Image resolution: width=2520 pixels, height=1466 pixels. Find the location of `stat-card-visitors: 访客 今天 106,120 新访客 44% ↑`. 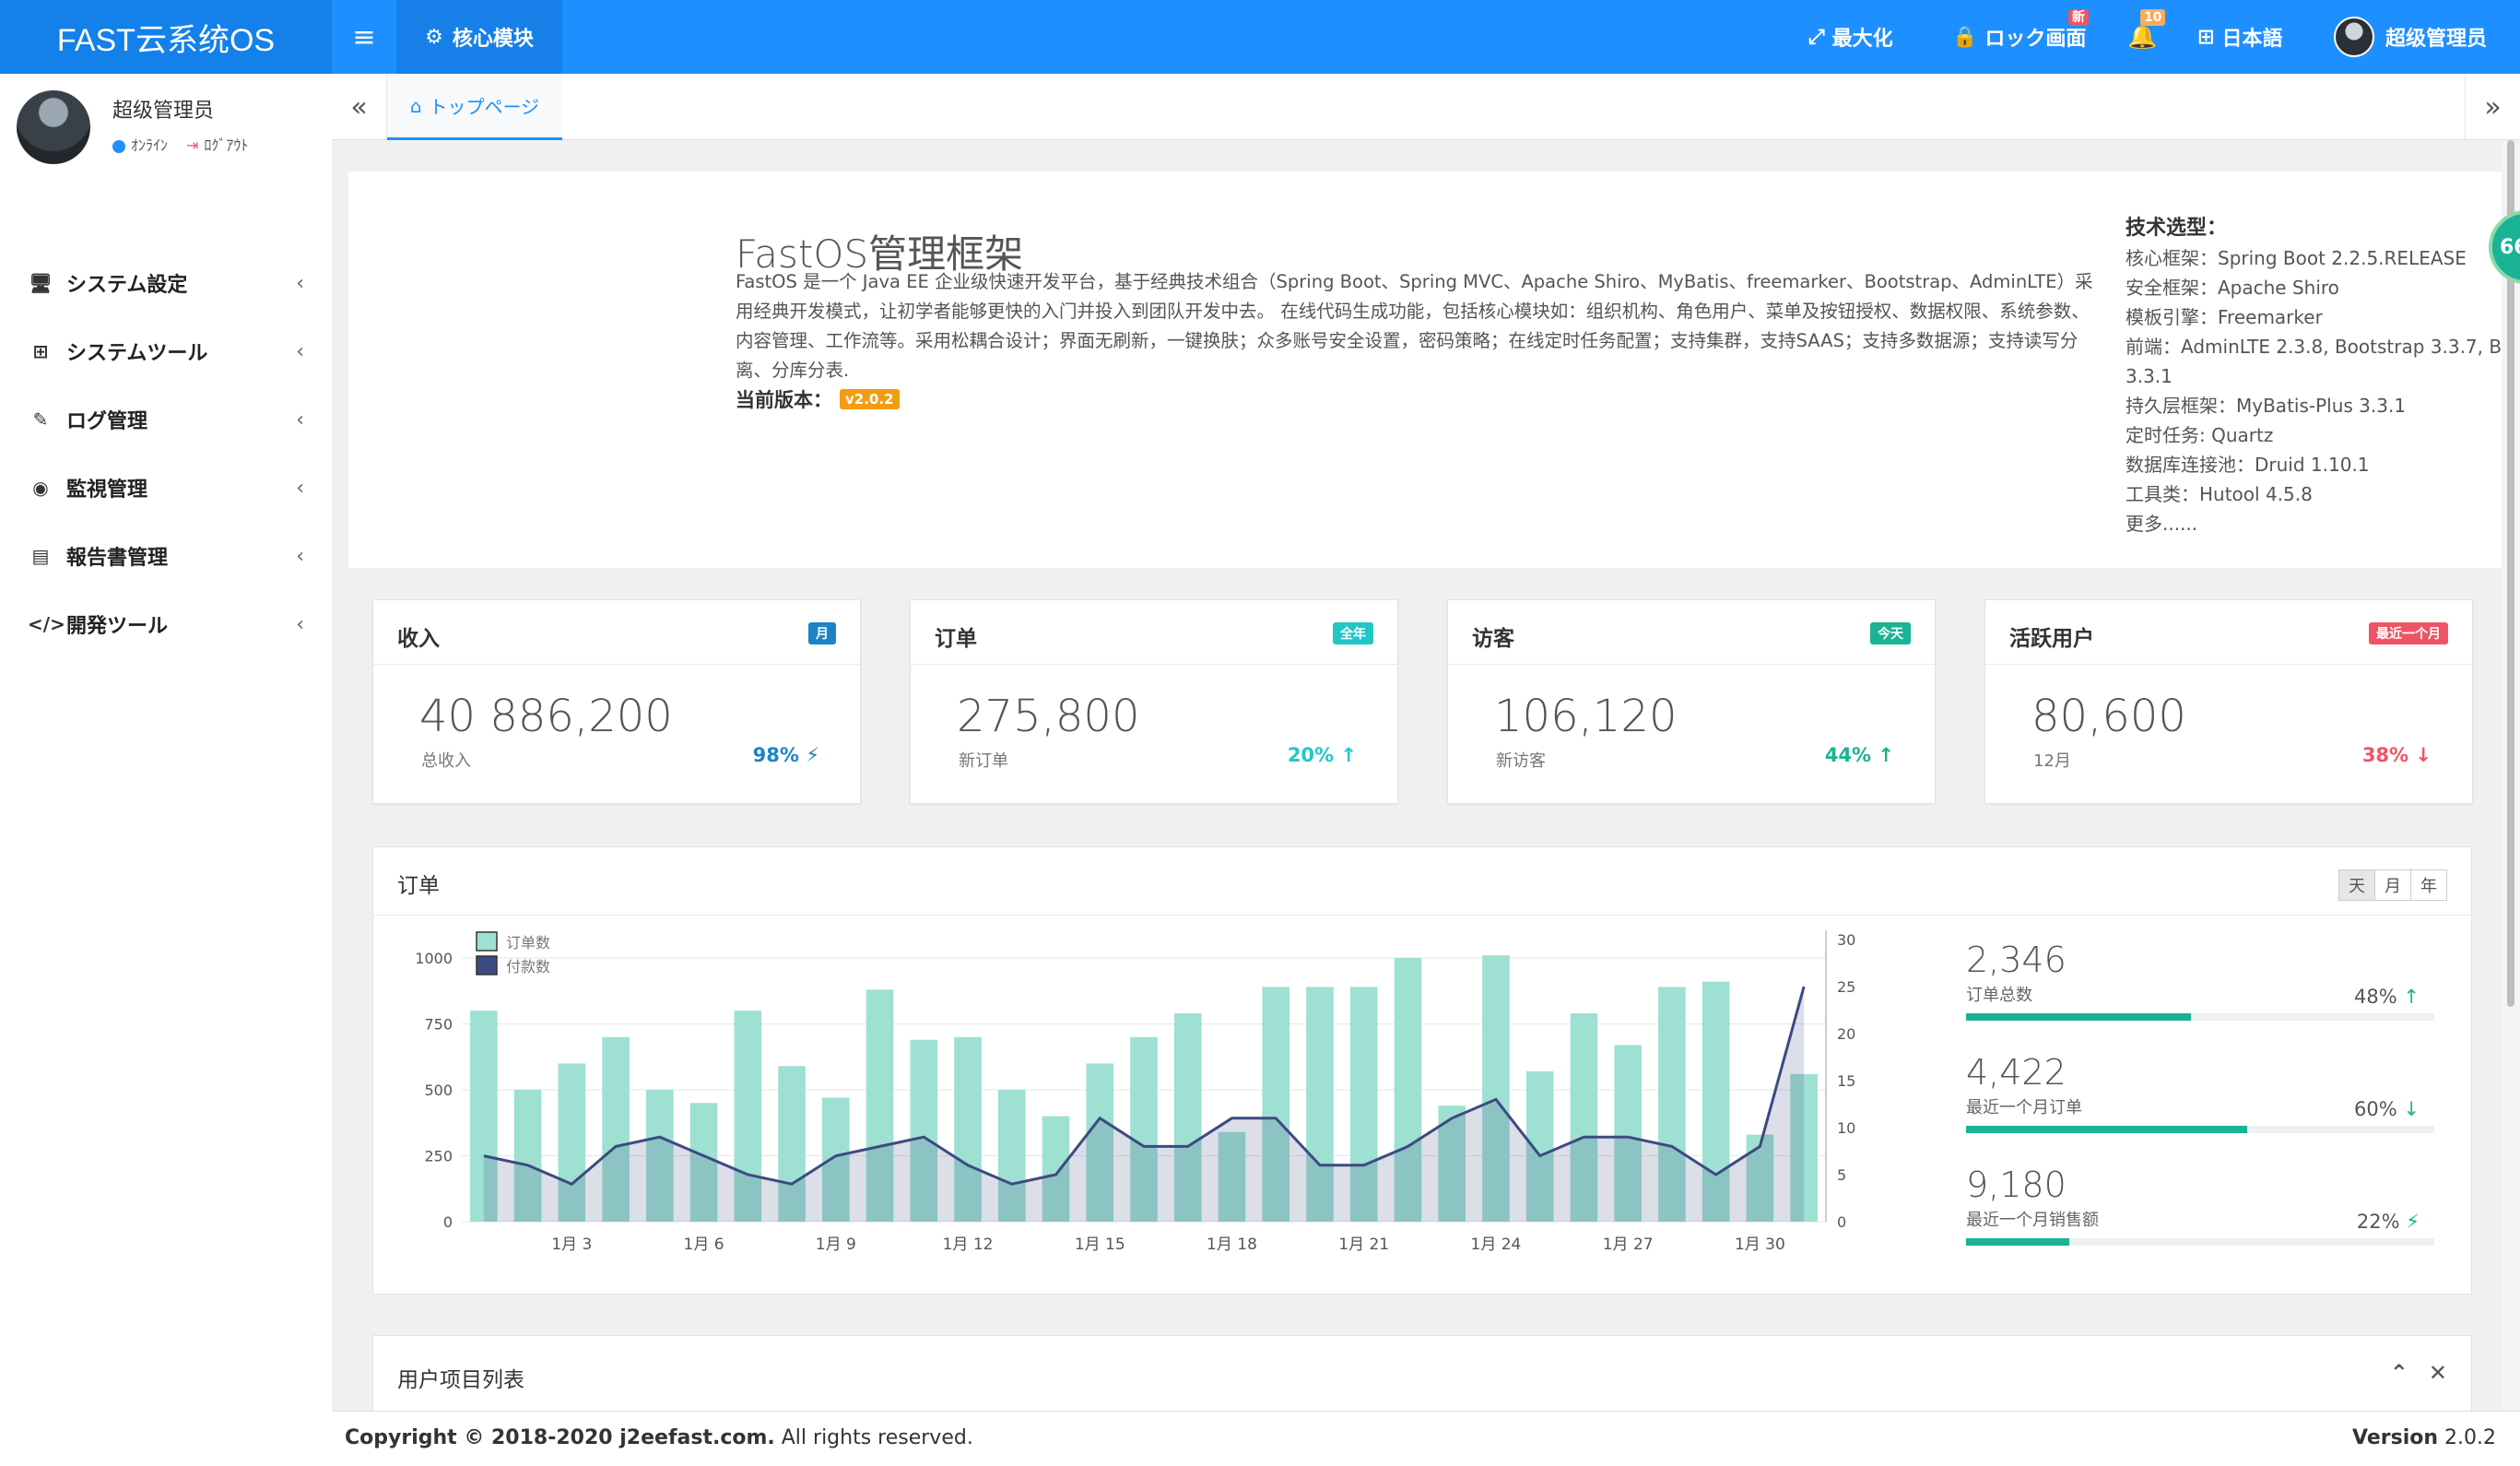

stat-card-visitors: 访客 今天 106,120 新访客 44% ↑ is located at coordinates (1691, 701).